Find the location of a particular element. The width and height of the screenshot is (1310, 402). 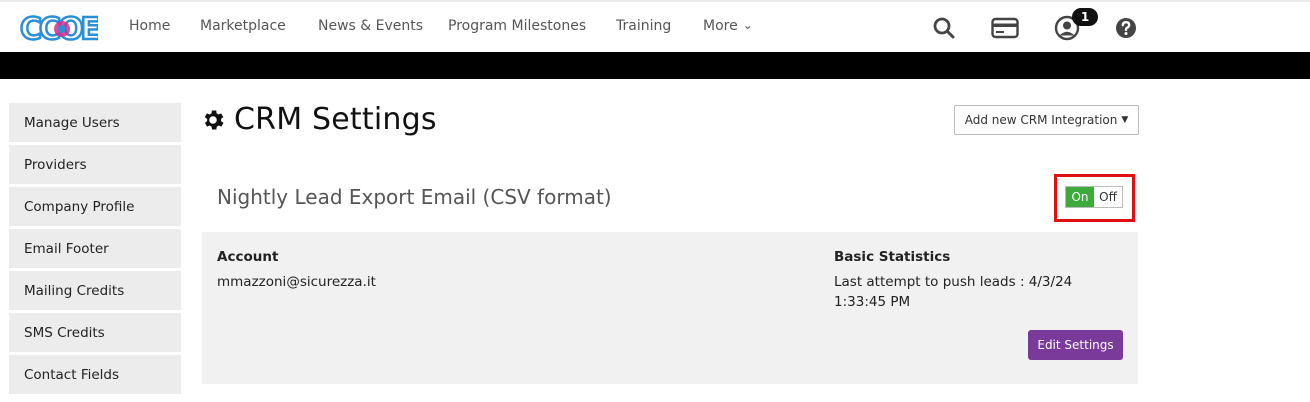

sidebar-item-label: Company Profile is located at coordinates (79, 206).